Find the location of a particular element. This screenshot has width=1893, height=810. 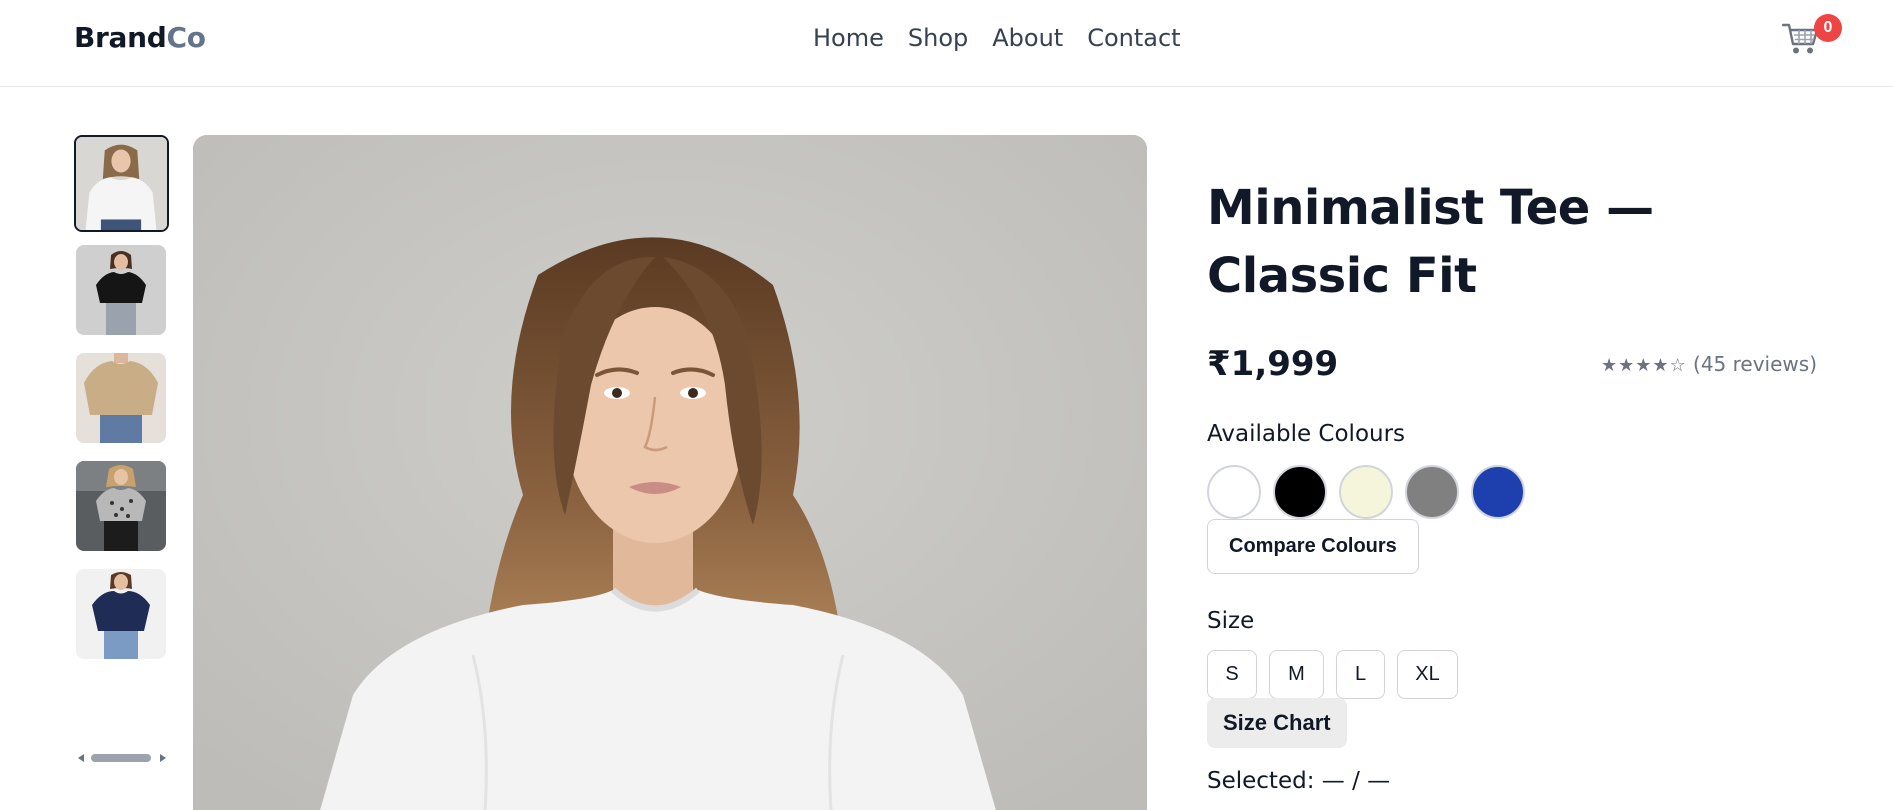

colour-swatch-grey is located at coordinates (1432, 492).